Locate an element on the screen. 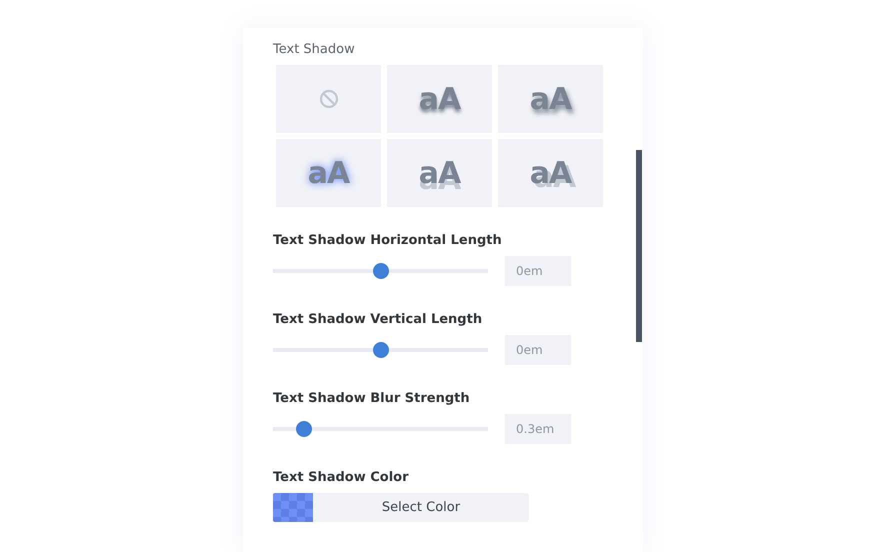 Image resolution: width=880 pixels, height=552 pixels. select-color-button: Select Color is located at coordinates (421, 507).